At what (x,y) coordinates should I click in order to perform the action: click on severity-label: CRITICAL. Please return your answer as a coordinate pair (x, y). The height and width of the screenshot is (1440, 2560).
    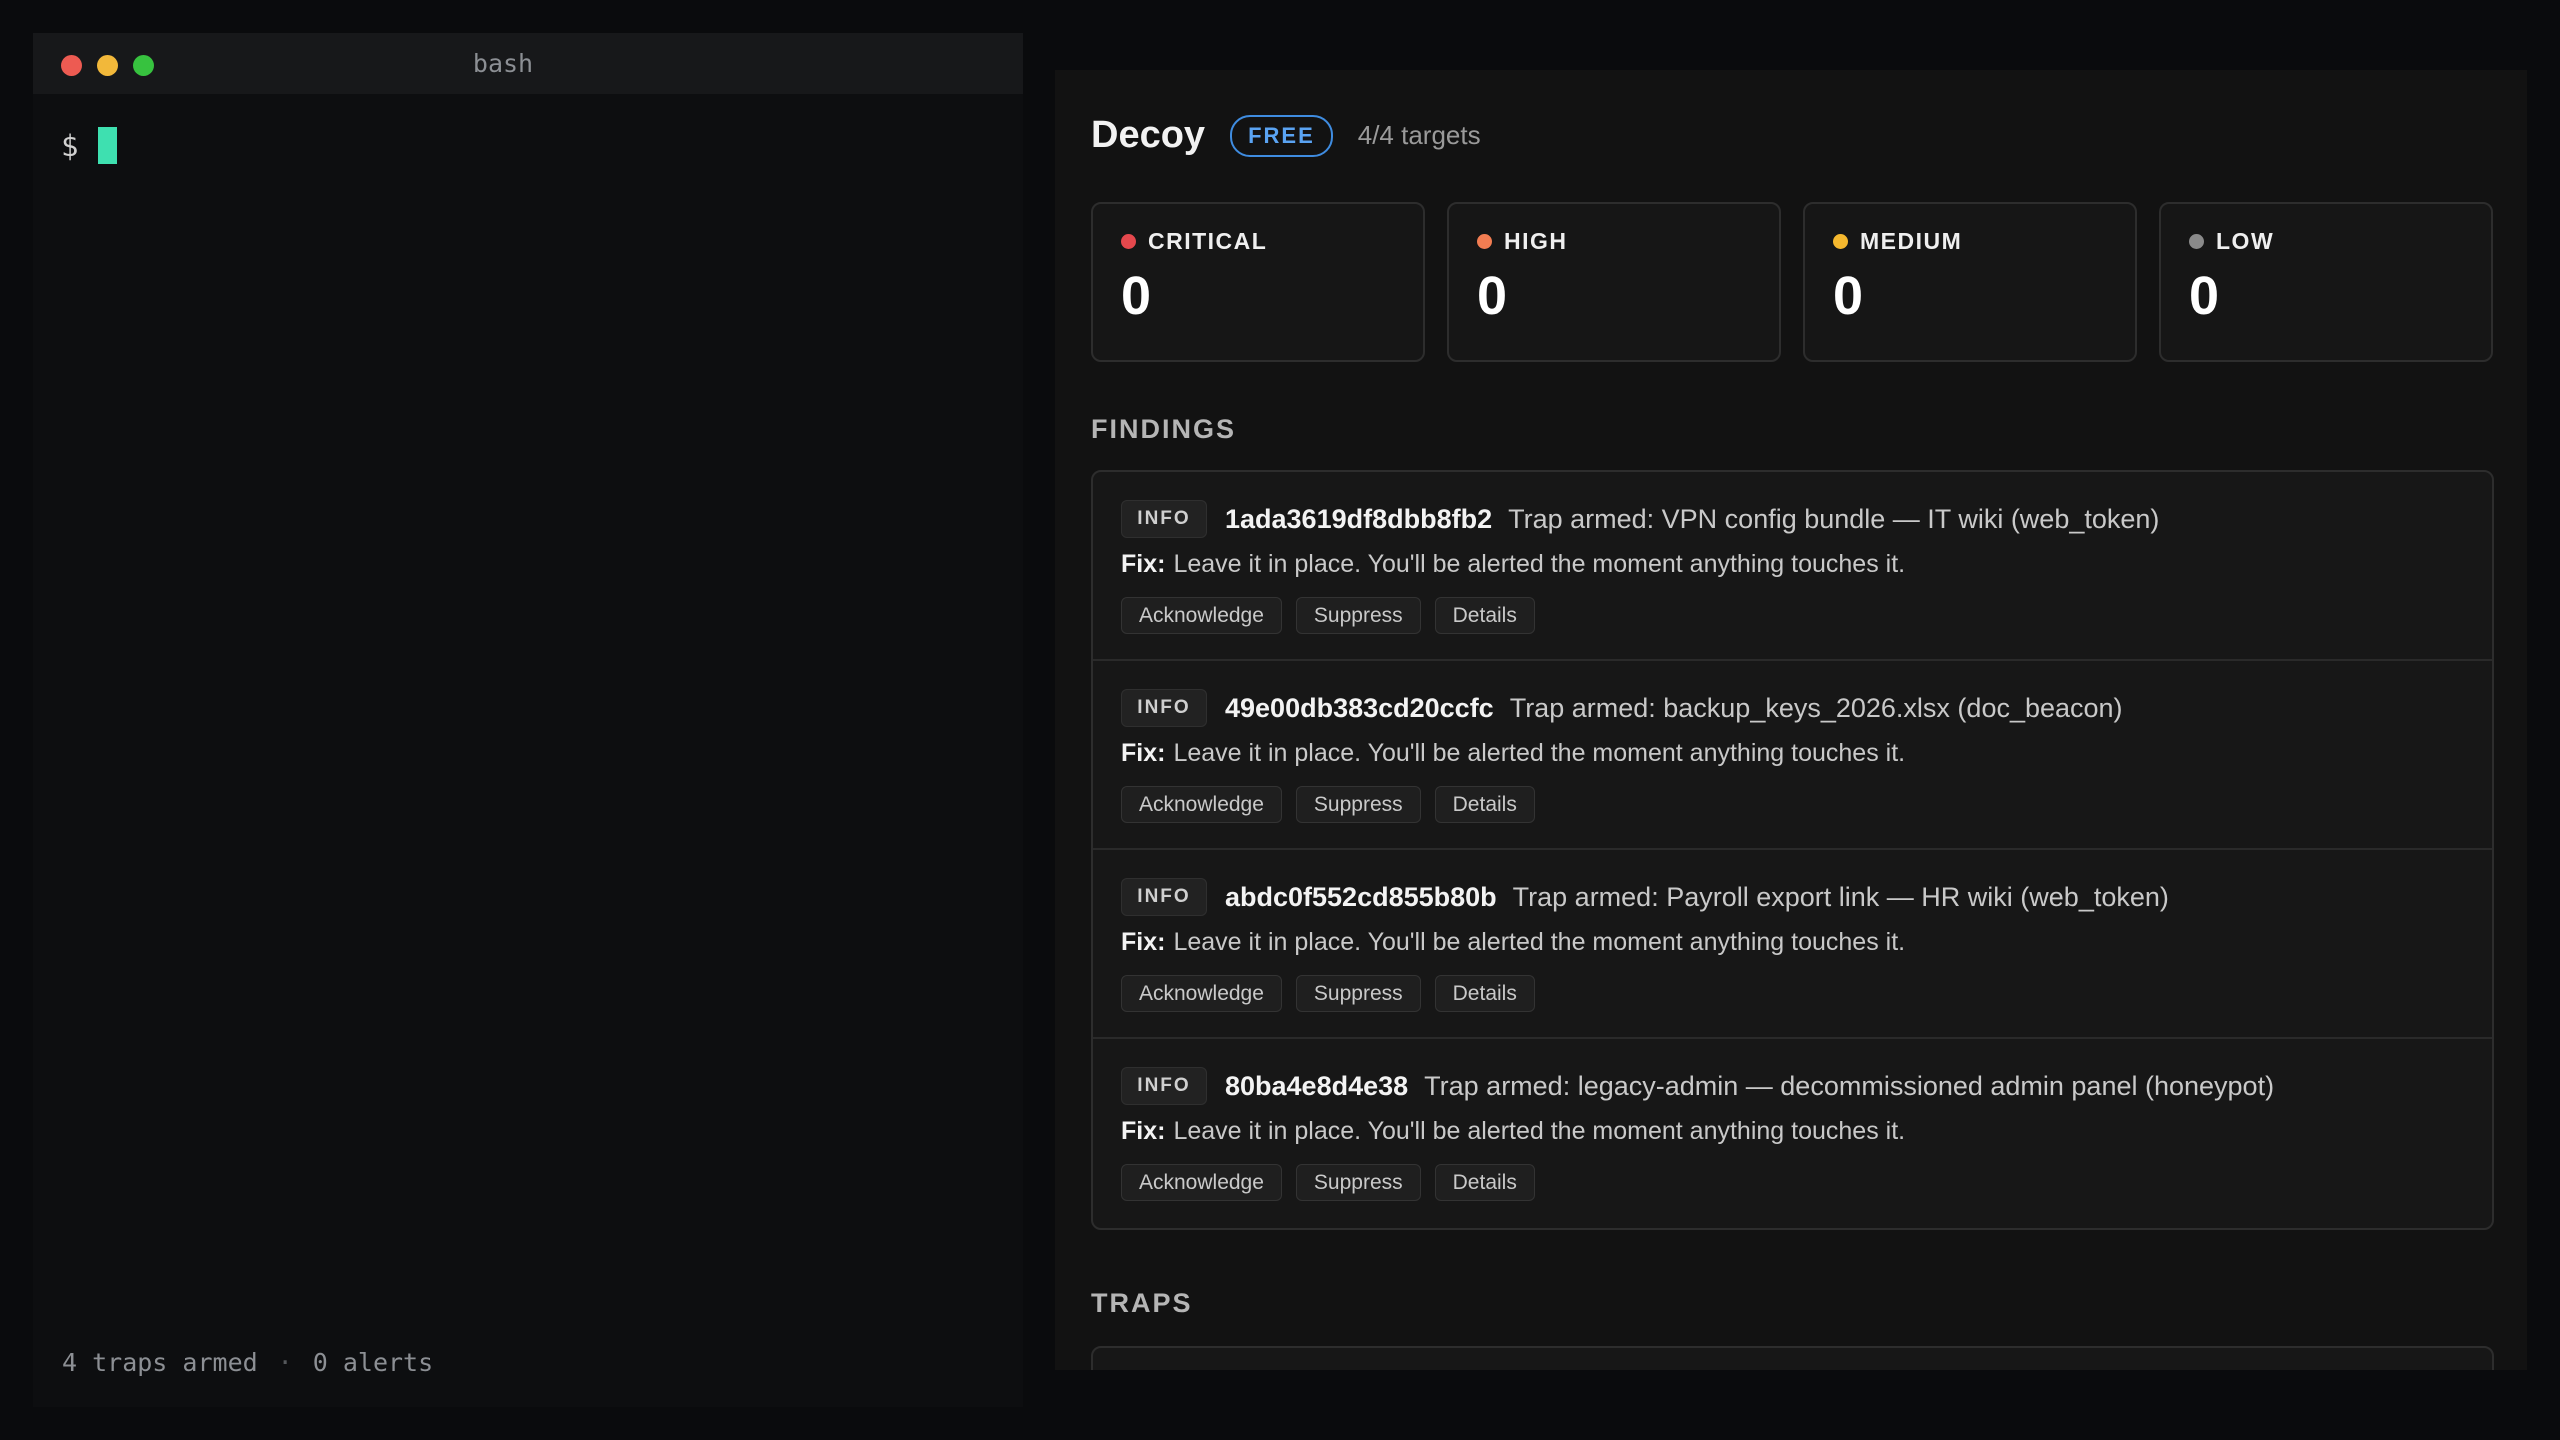
    Looking at the image, I should click on (1208, 241).